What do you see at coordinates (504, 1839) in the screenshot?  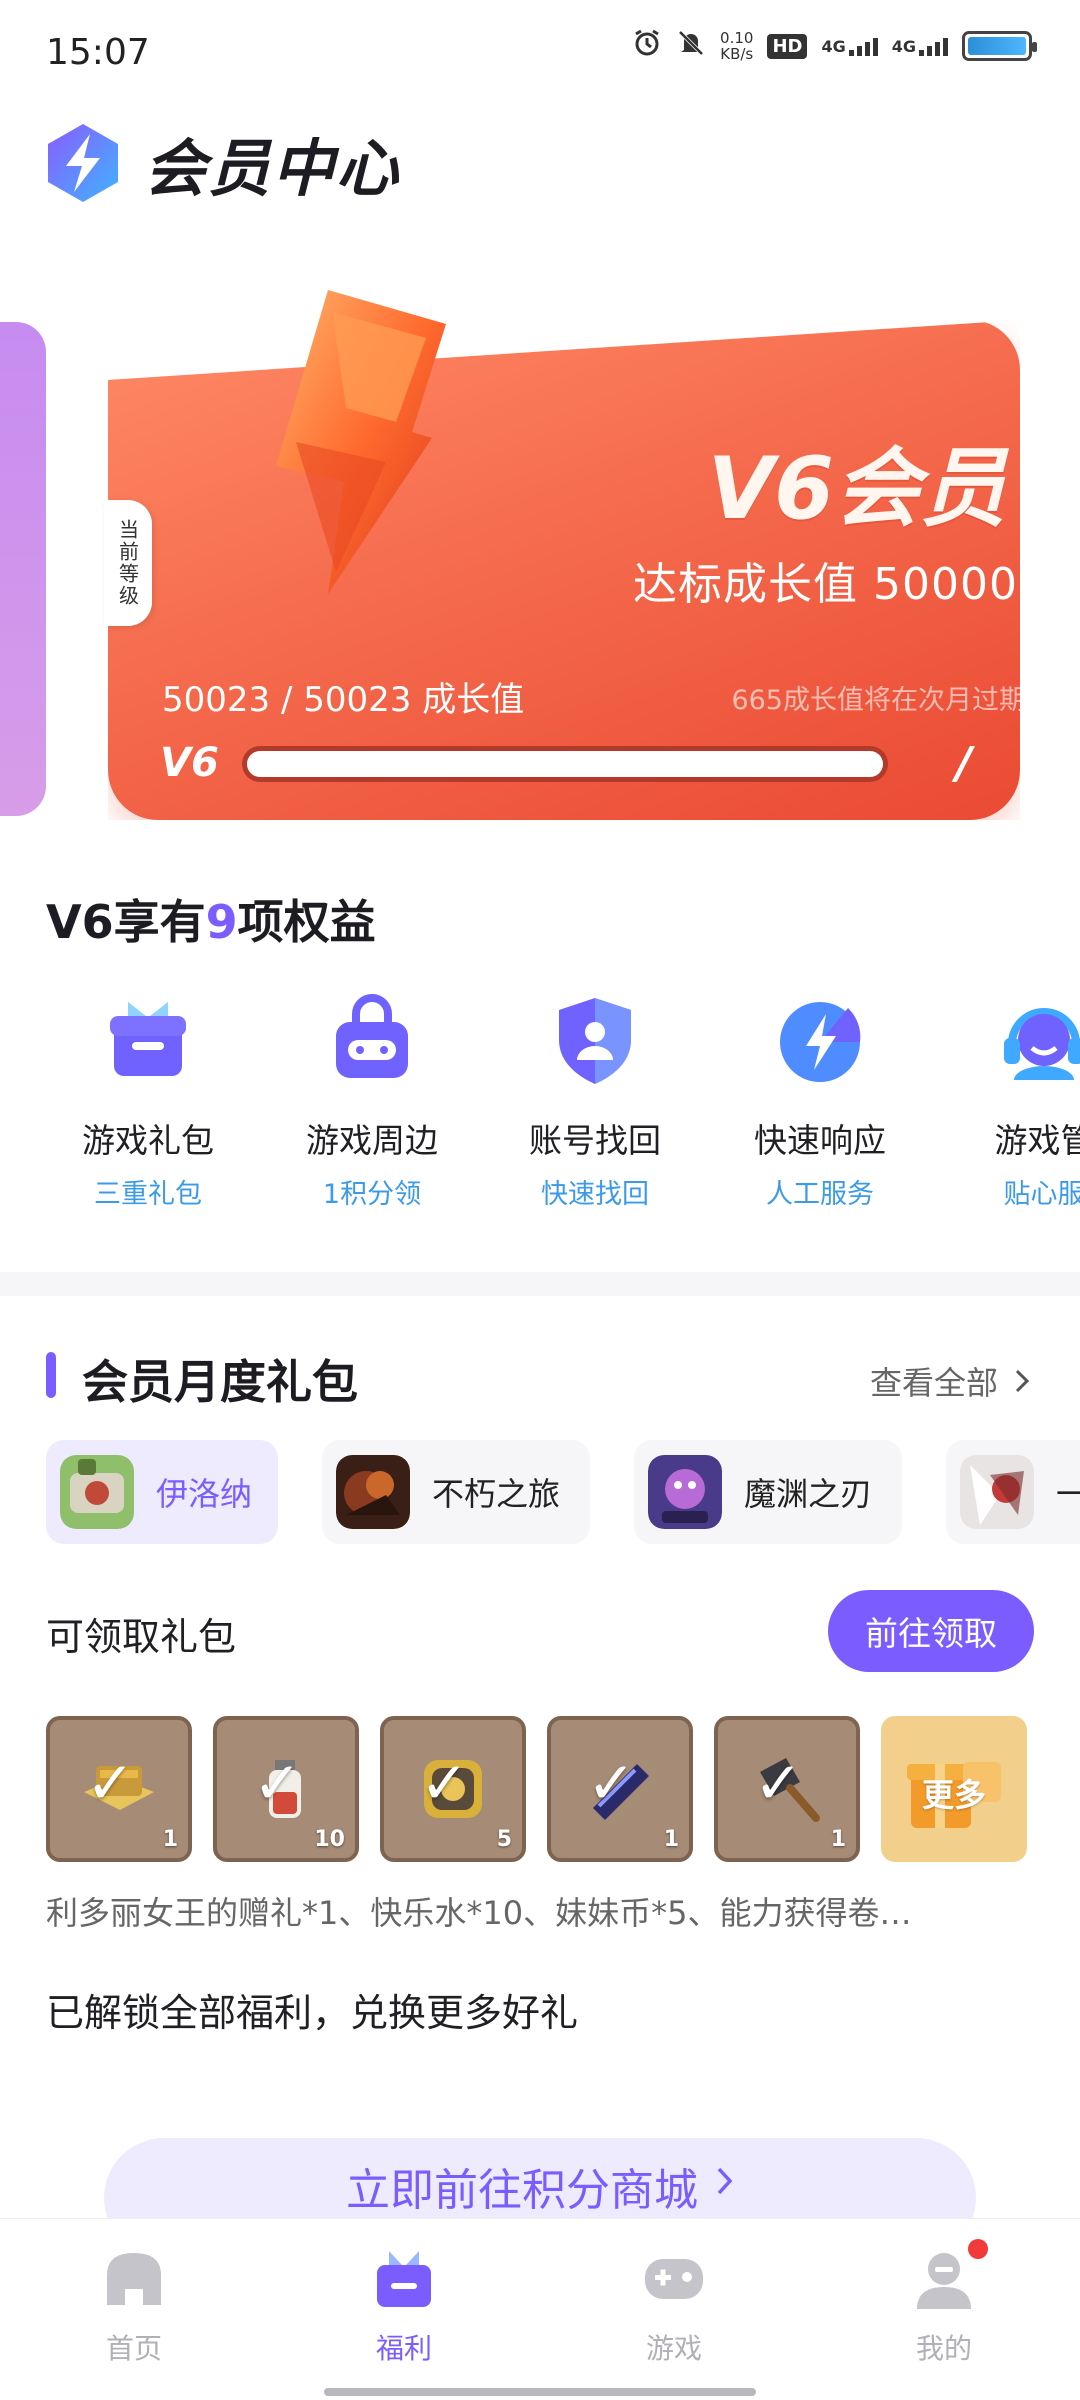 I see `item-count: 5` at bounding box center [504, 1839].